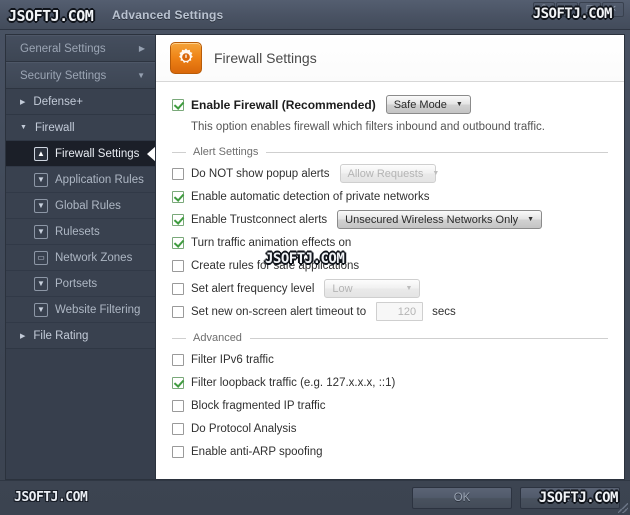 This screenshot has height=515, width=630. What do you see at coordinates (390, 359) in the screenshot?
I see `filter-ipv6-row: Filter IPv6 traffic` at bounding box center [390, 359].